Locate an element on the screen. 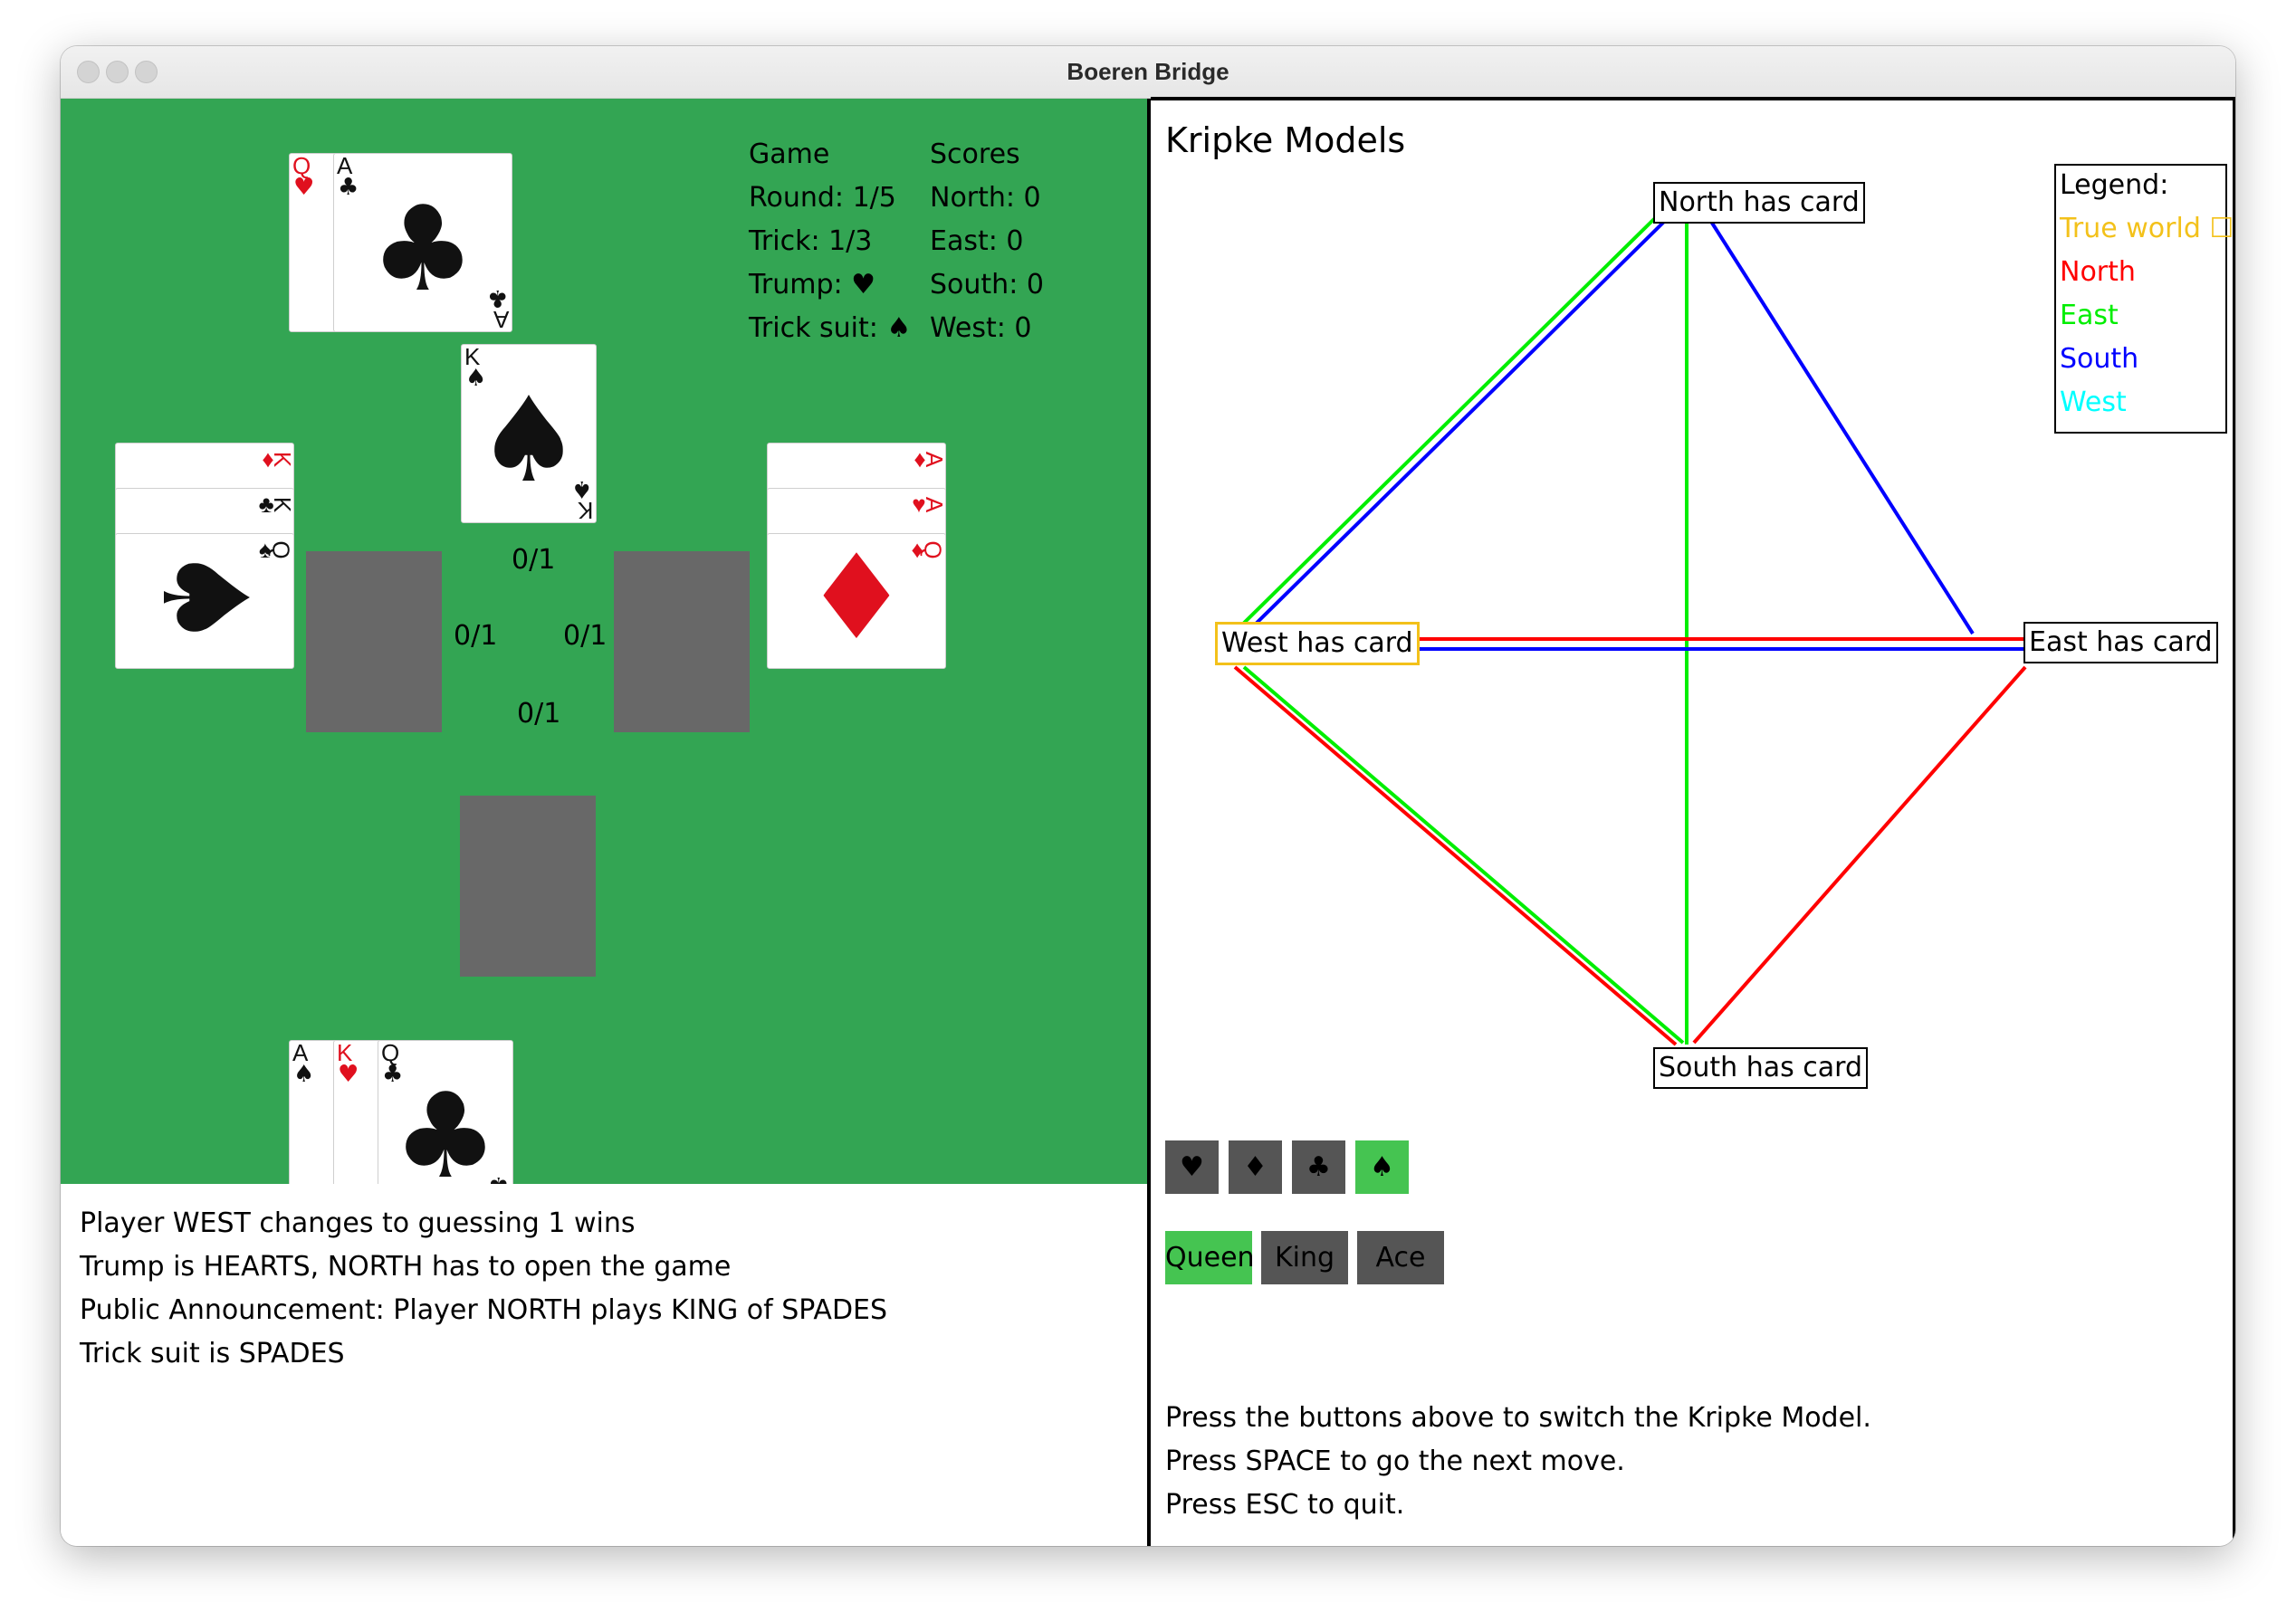 The image size is (2296, 1622). bid-east: 0/1 is located at coordinates (585, 636).